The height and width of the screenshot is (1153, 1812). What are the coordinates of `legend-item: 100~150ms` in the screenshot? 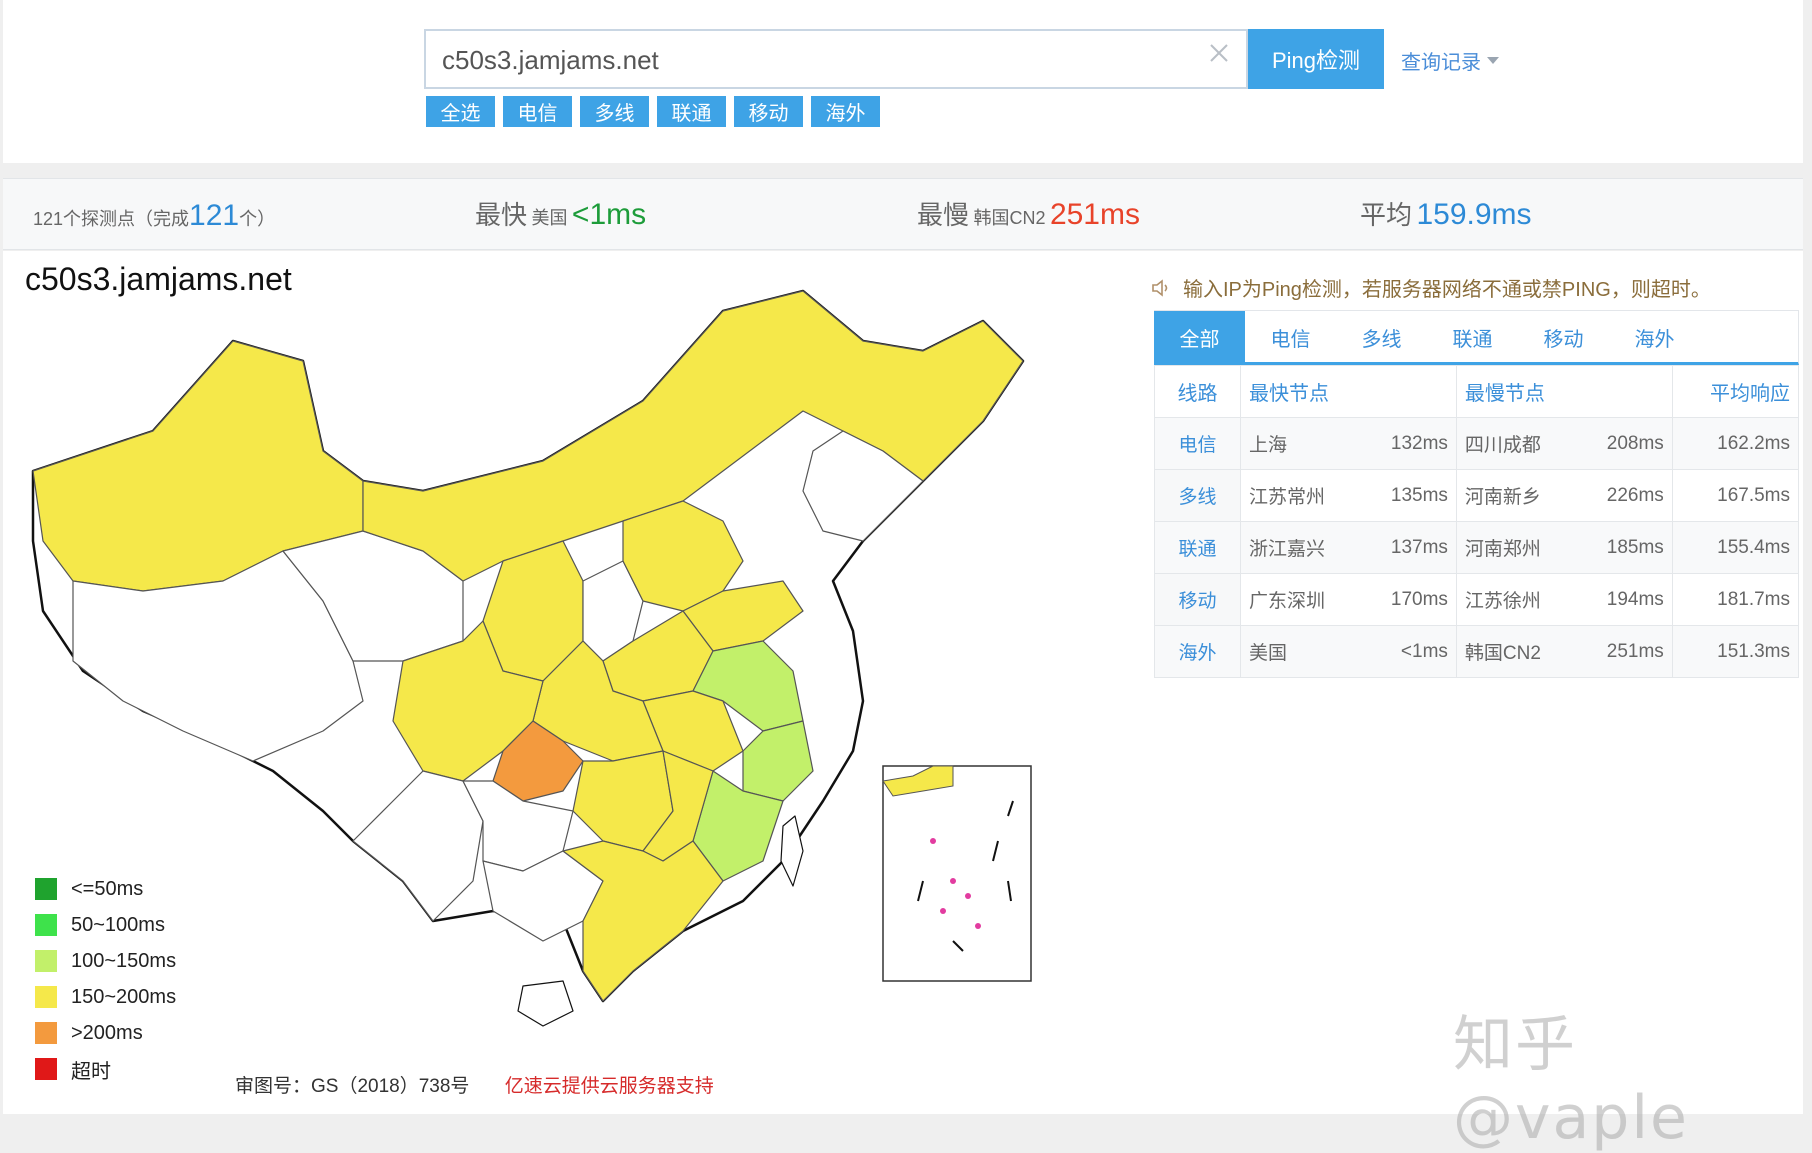 It's located at (105, 961).